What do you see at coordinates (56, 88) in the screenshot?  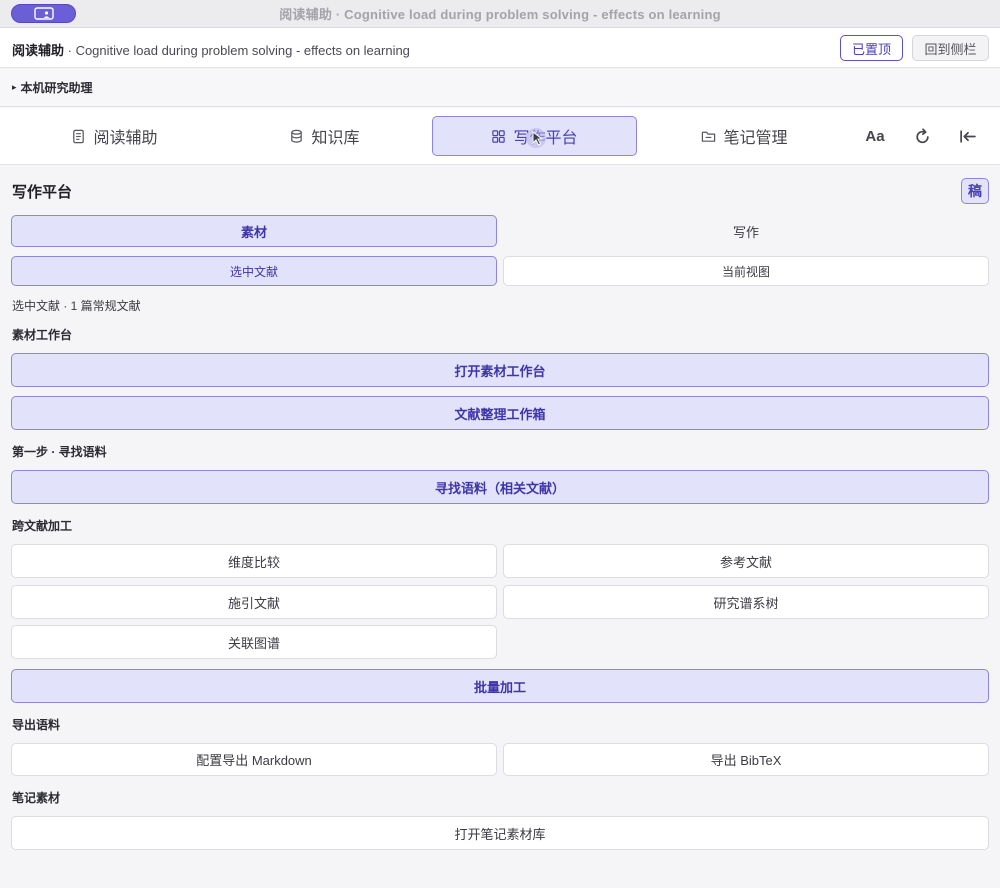 I see `research-assistant-label: 本机研究助理` at bounding box center [56, 88].